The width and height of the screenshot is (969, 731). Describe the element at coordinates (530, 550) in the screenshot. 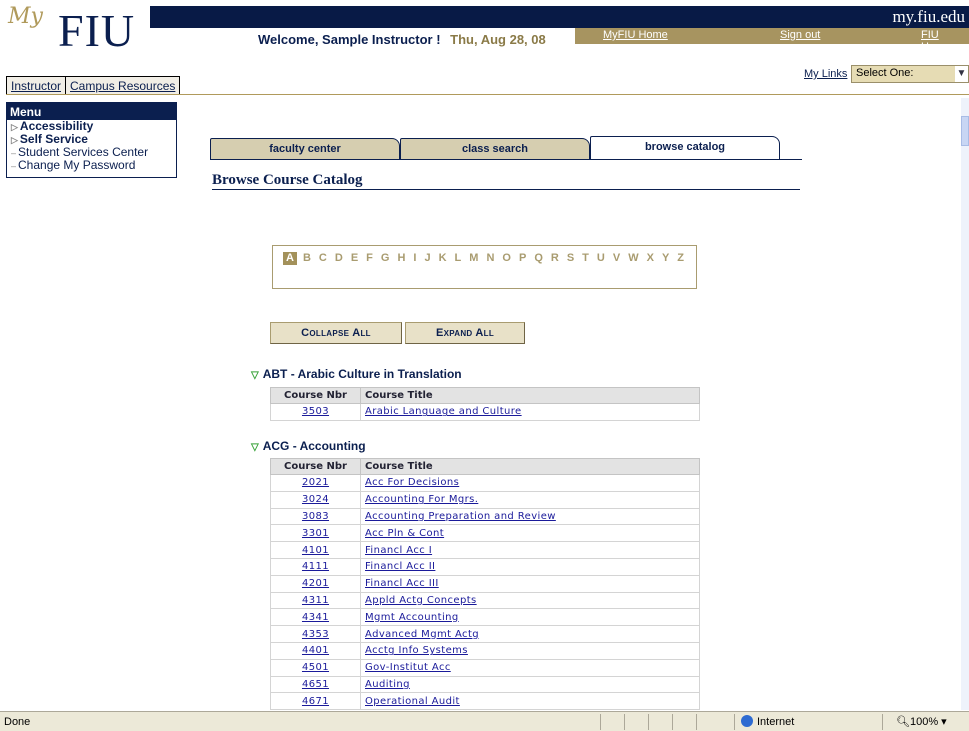

I see `course-title-link: Financl Acc I` at that location.